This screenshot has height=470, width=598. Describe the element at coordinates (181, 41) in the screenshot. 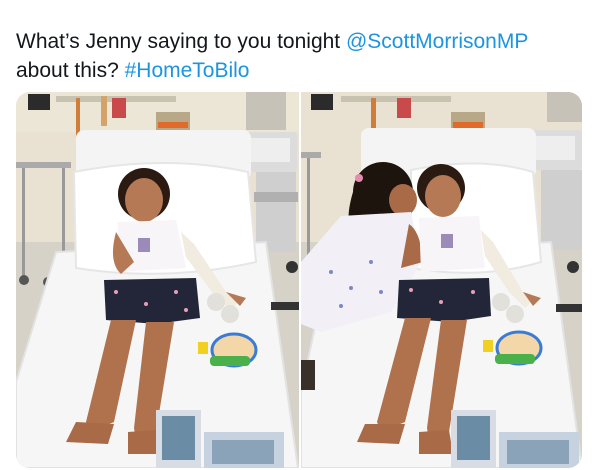

I see `tweet-text-part1: What’s Jenny saying to you tonight` at that location.